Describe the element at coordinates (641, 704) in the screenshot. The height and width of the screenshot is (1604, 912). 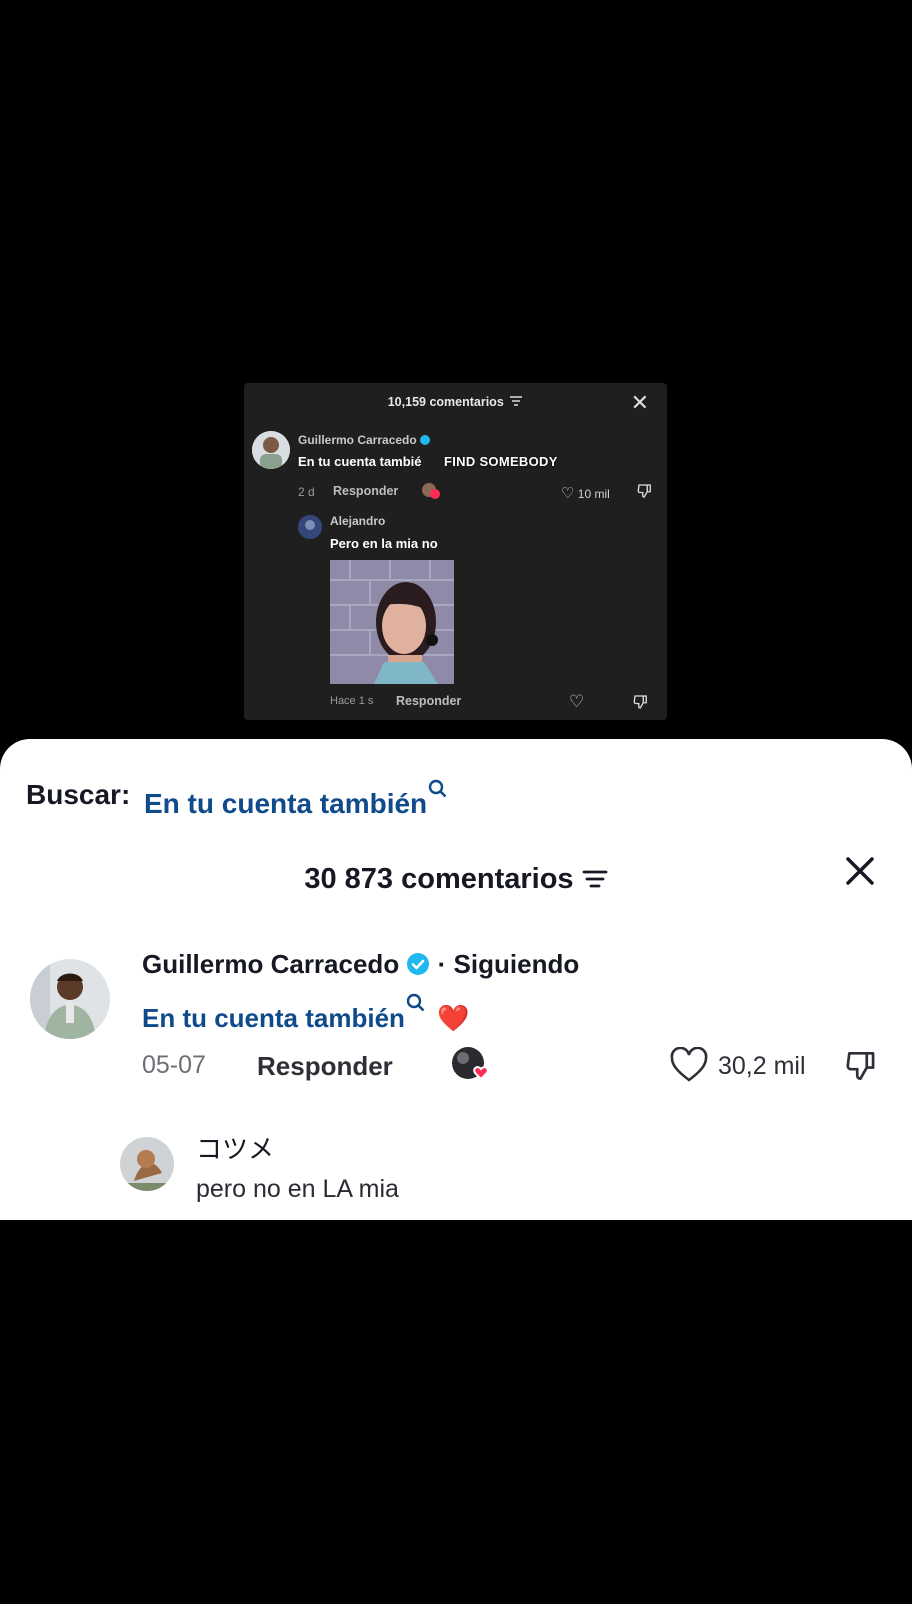
I see `embedded-reply-dislike-icon` at that location.